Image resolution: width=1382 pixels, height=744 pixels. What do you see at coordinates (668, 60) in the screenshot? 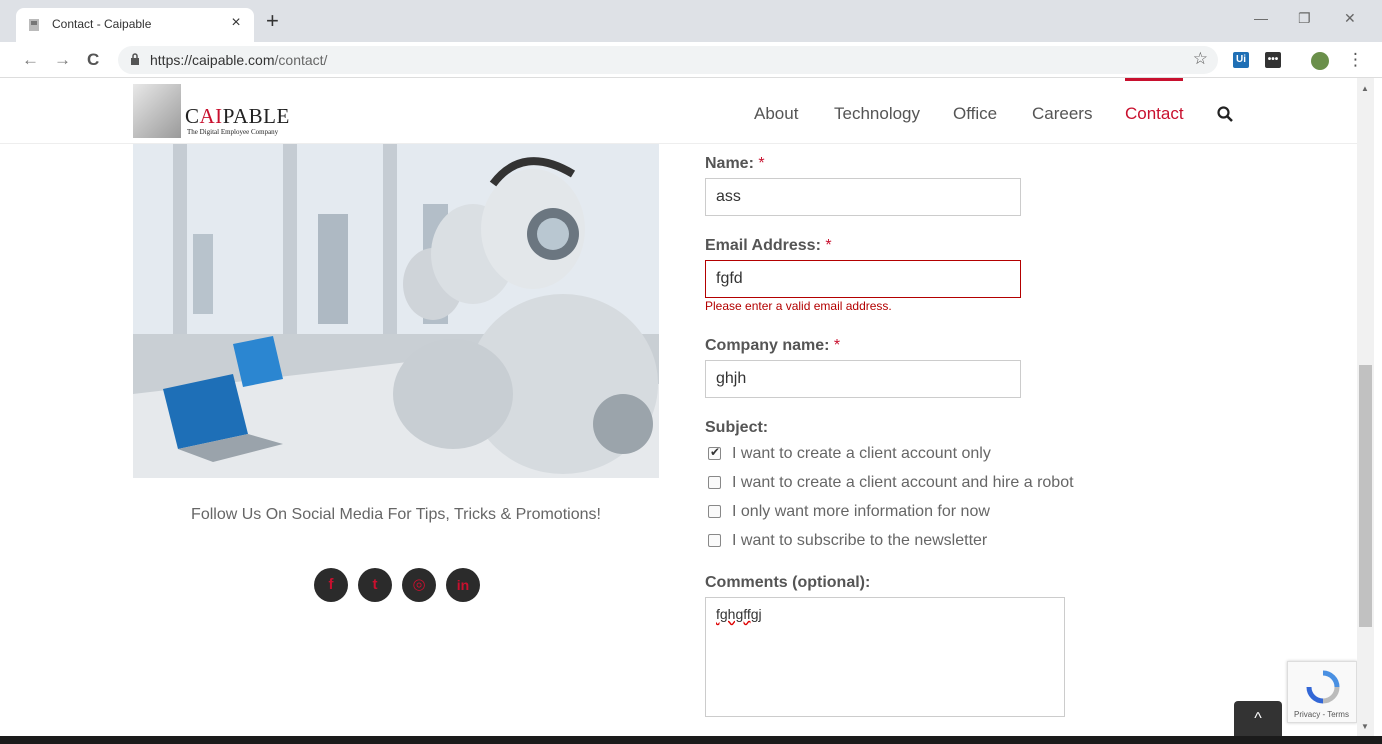
I see `address-bar: https://caipable.com/contact/ ☆` at bounding box center [668, 60].